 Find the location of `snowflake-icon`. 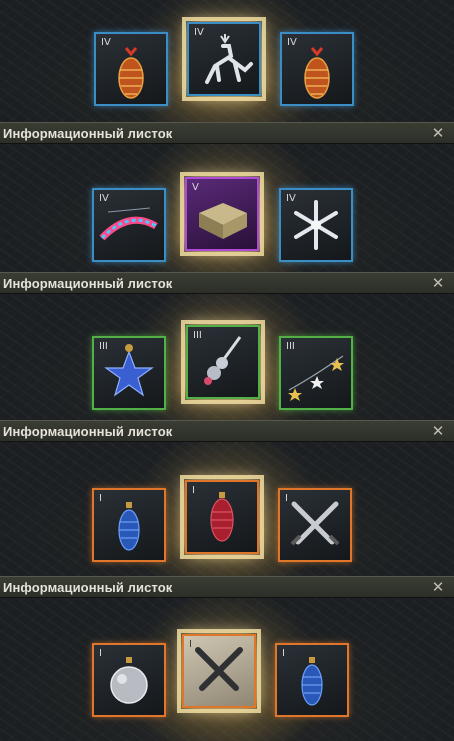

snowflake-icon is located at coordinates (316, 225).